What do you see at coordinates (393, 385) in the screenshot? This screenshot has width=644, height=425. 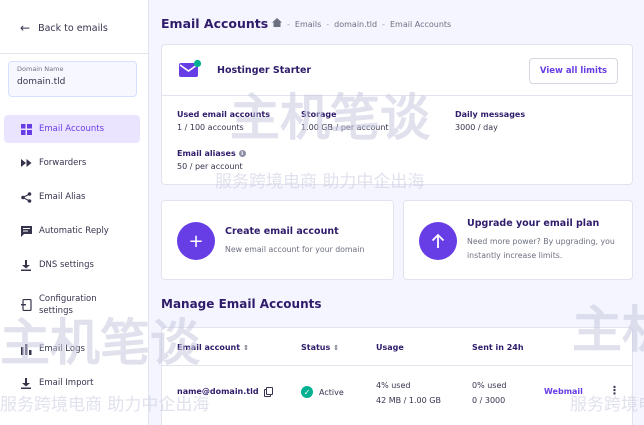 I see `usage-percent: 4% used` at bounding box center [393, 385].